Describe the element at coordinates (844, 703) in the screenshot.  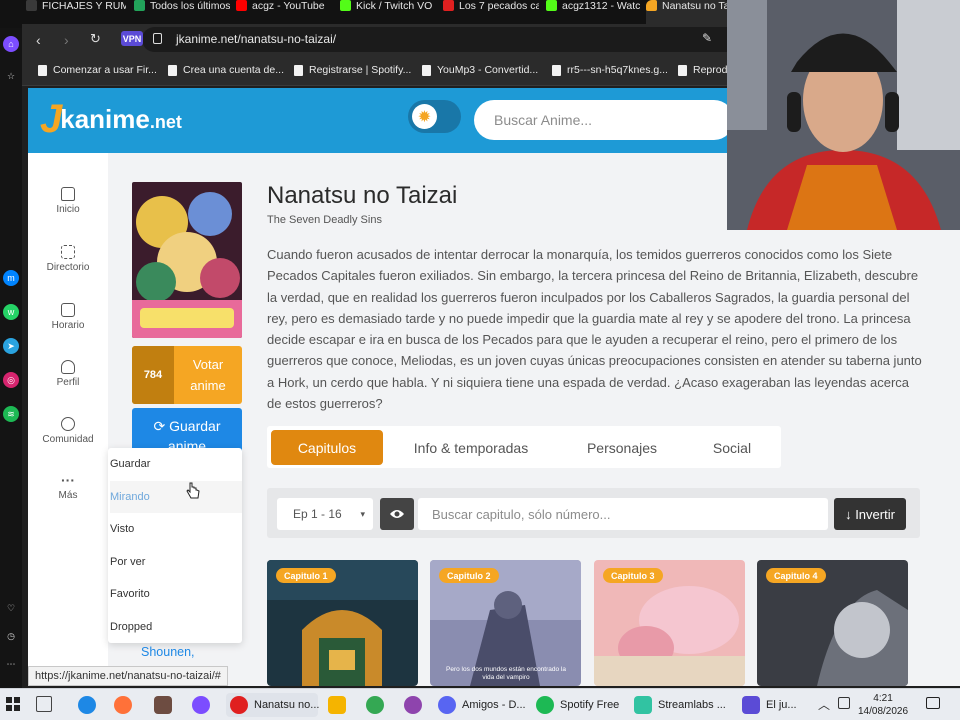
I see `network-icon` at that location.